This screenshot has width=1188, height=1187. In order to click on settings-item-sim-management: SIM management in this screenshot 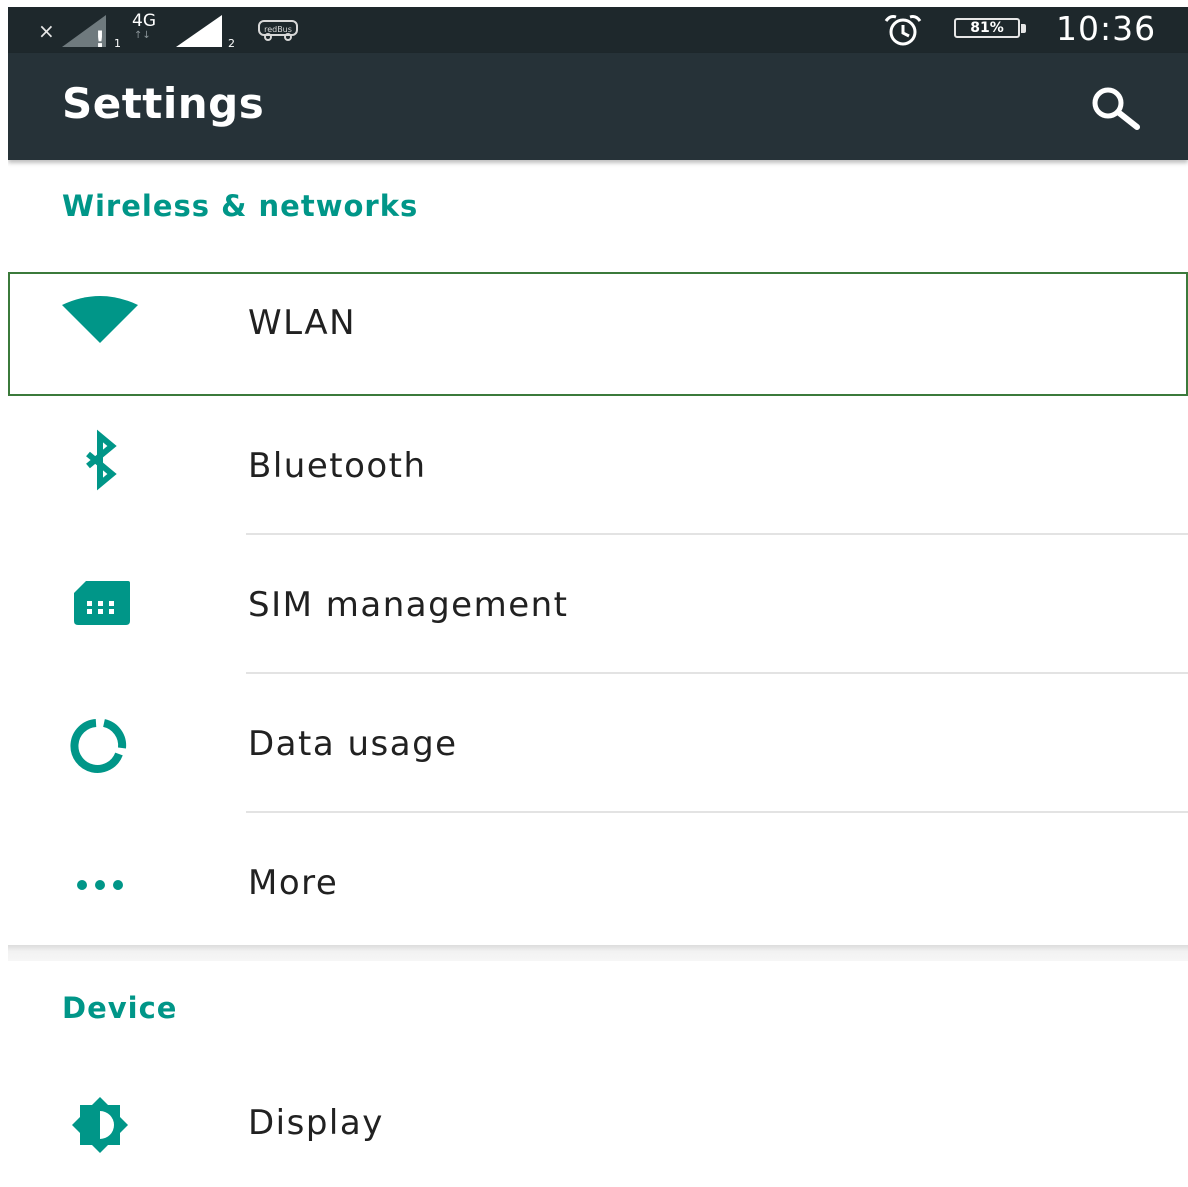, I will do `click(598, 604)`.